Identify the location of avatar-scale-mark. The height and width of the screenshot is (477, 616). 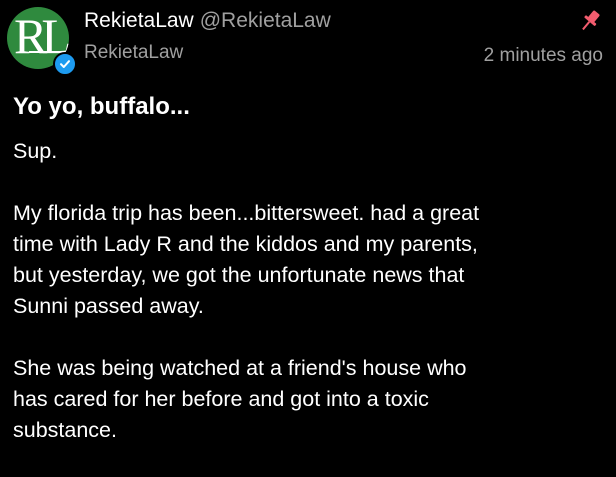
(40, 52).